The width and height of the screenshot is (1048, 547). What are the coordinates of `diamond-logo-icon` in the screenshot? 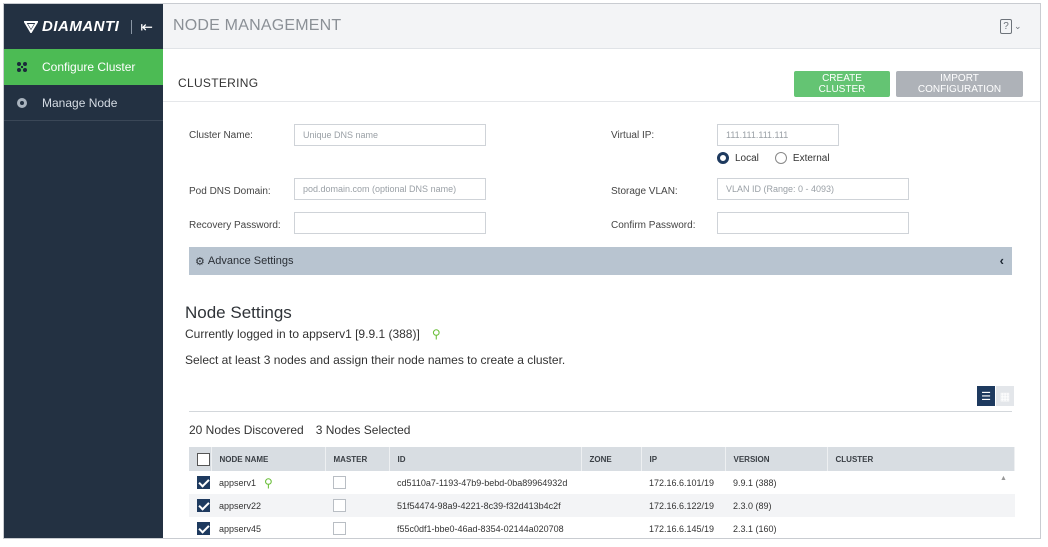 It's located at (31, 26).